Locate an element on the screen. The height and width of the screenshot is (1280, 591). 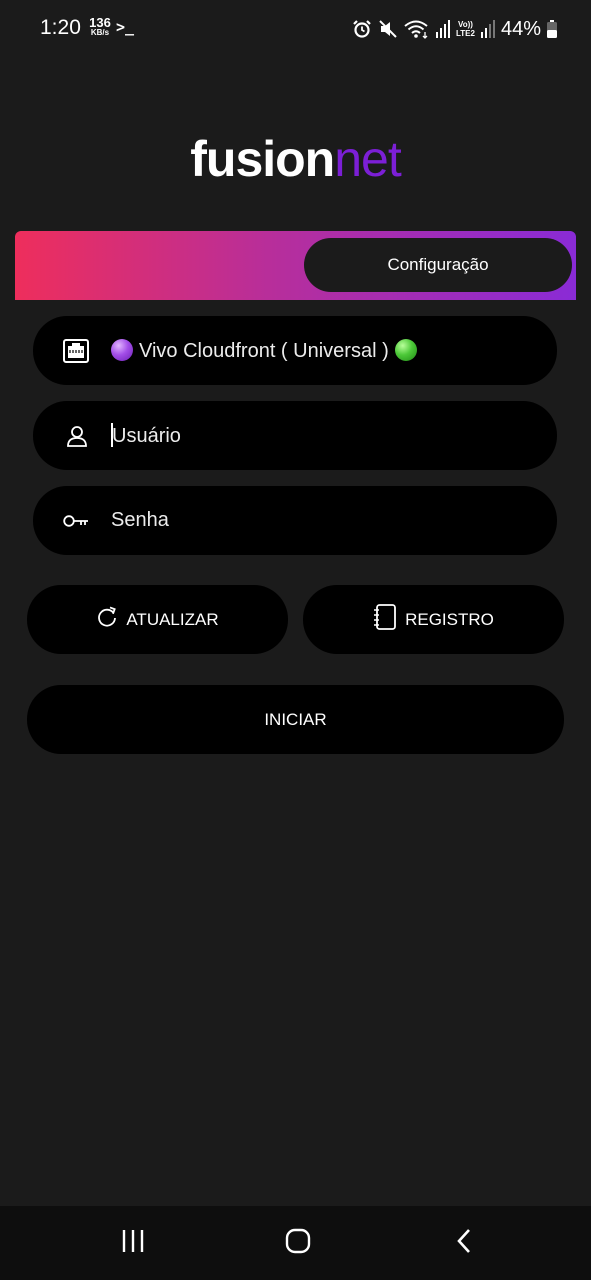
status-bar: 1:20 136 KB/s >_ Vo)) LTE2 44% is located at coordinates (295, 30).